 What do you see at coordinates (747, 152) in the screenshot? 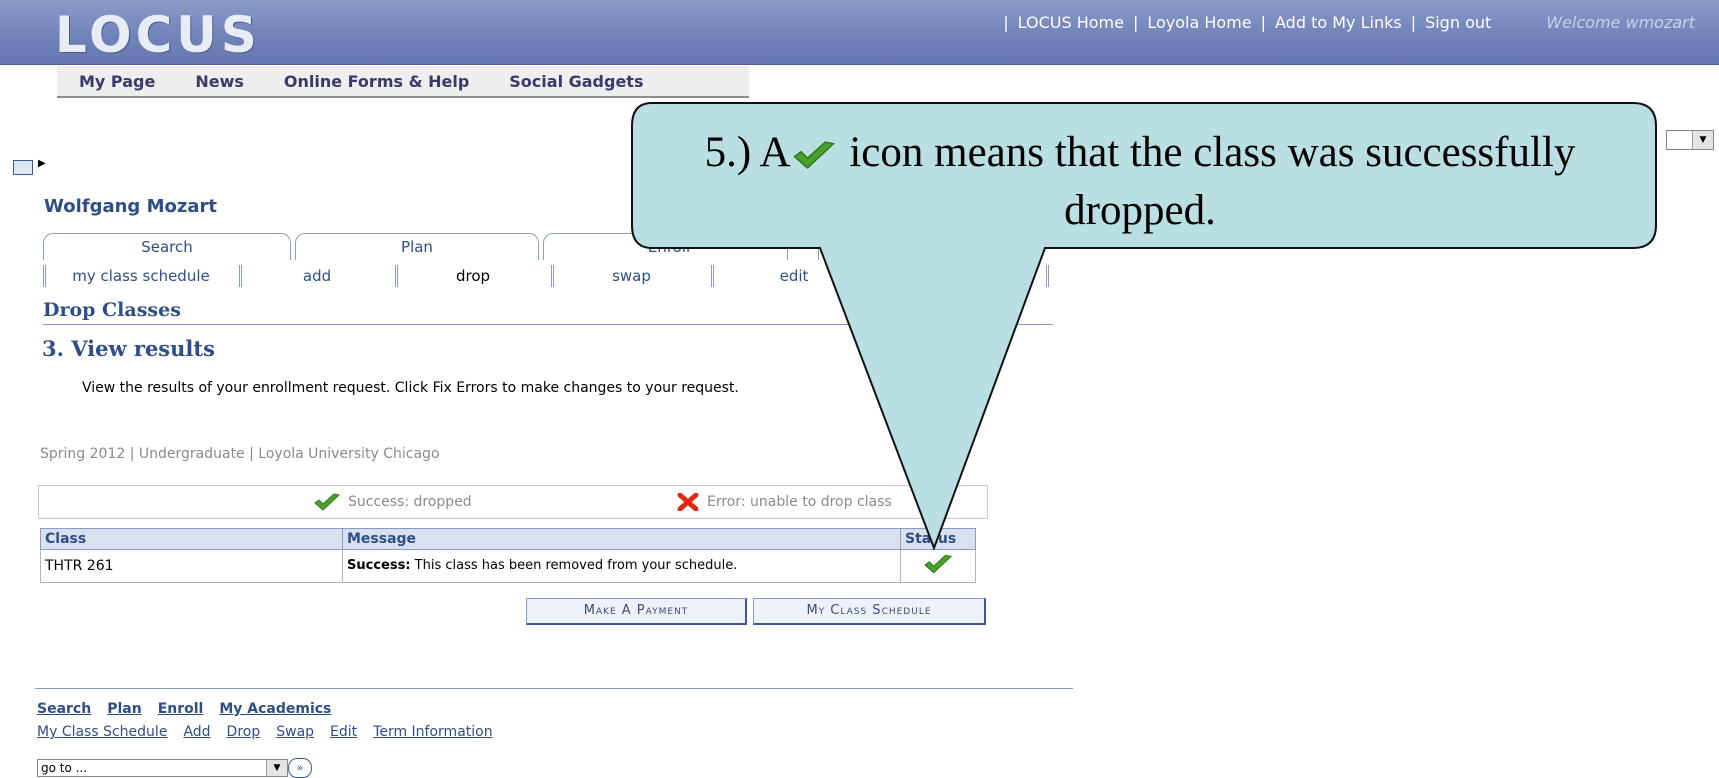
I see `callout-prefix: 5.) A` at bounding box center [747, 152].